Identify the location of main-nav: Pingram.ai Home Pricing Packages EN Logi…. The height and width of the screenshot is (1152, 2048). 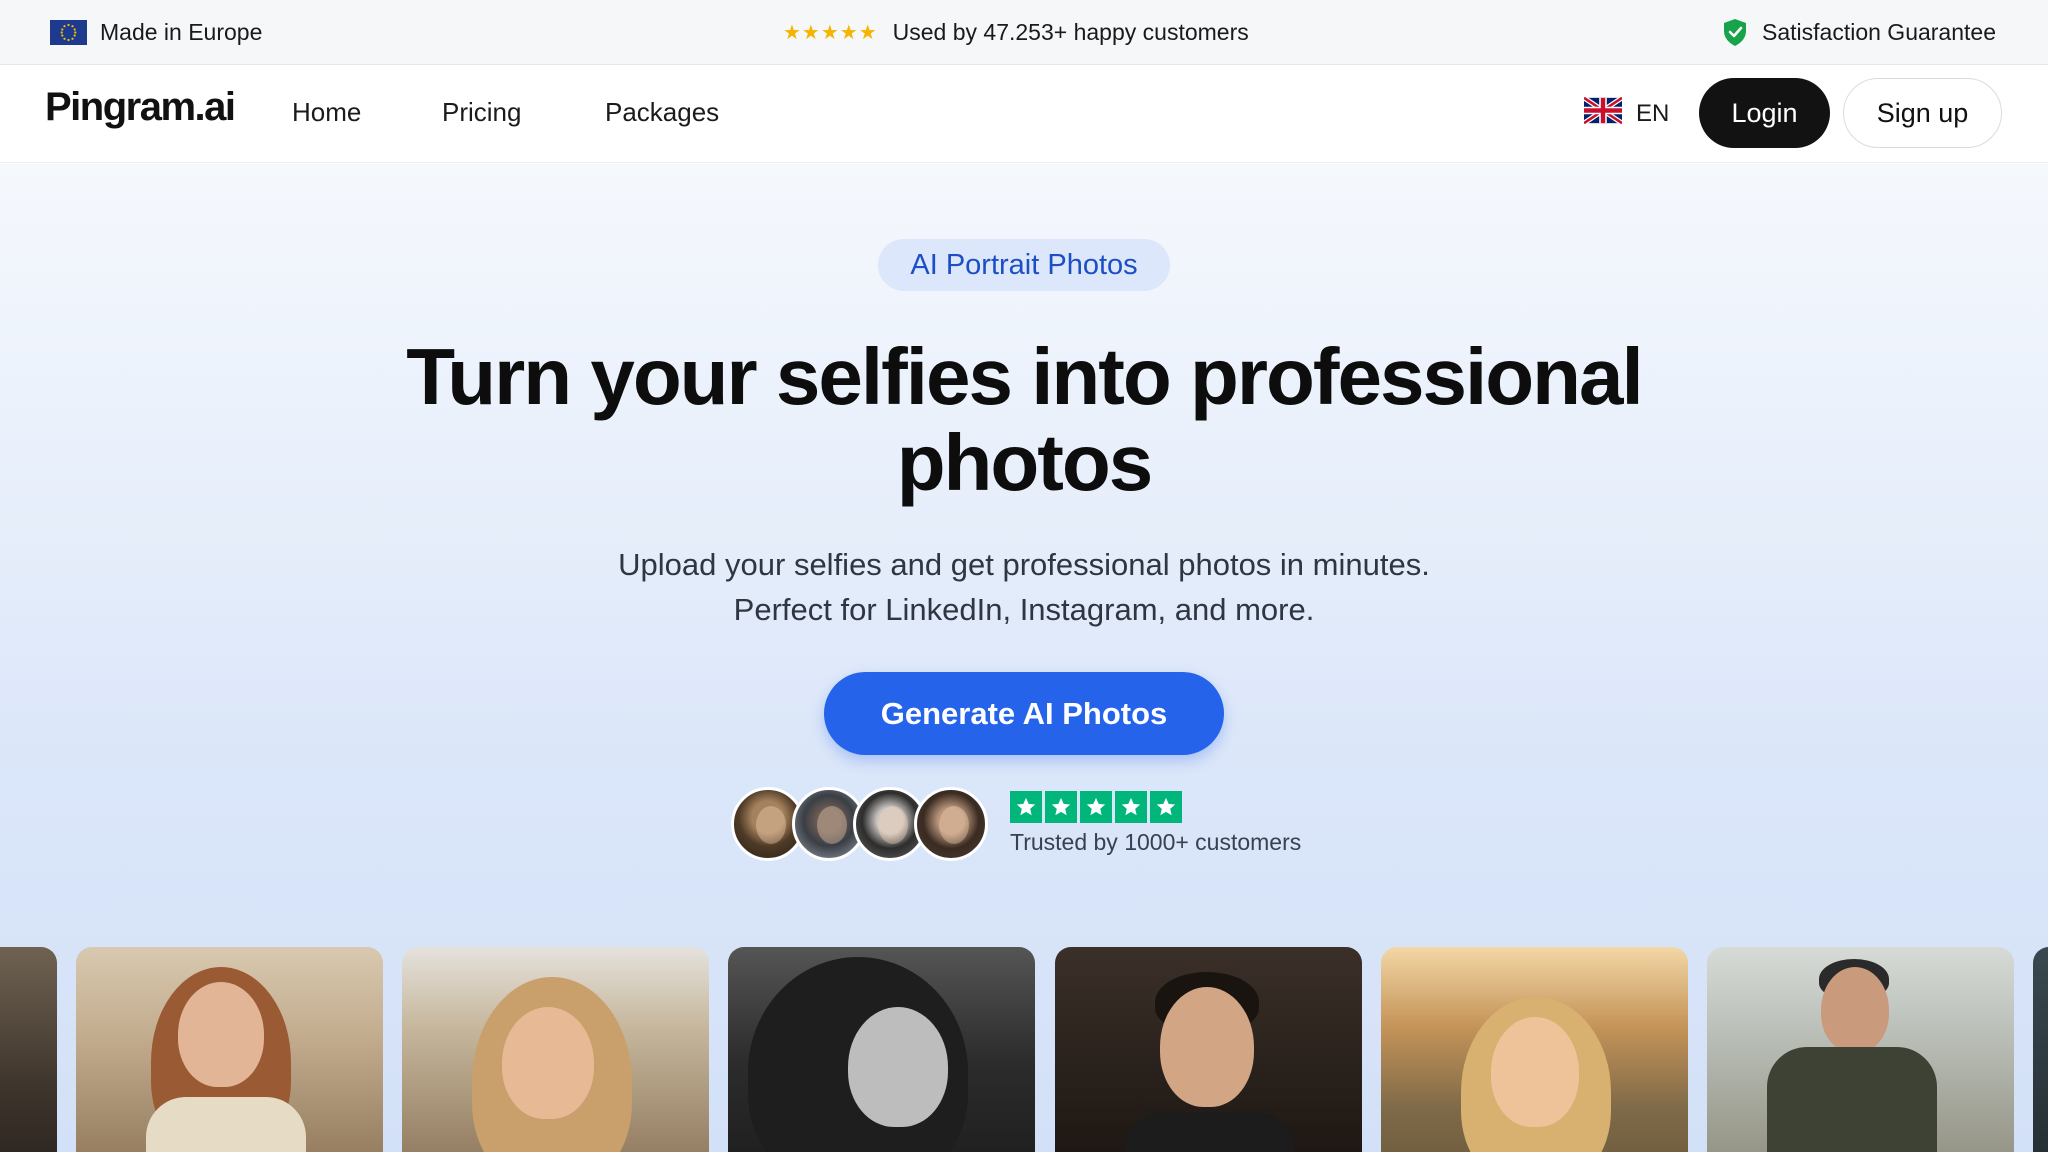
(1024, 114).